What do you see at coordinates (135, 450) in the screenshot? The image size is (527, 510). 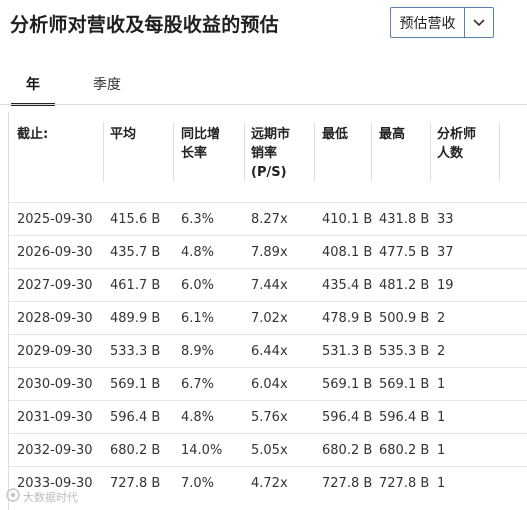 I see `cell-average: 680.2 B` at bounding box center [135, 450].